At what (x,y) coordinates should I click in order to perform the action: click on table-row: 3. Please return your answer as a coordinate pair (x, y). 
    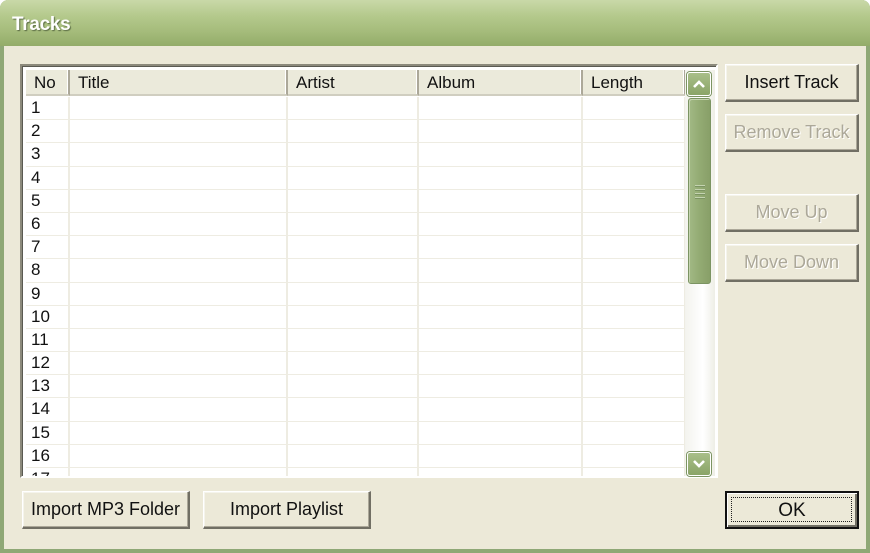
    Looking at the image, I should click on (356, 155).